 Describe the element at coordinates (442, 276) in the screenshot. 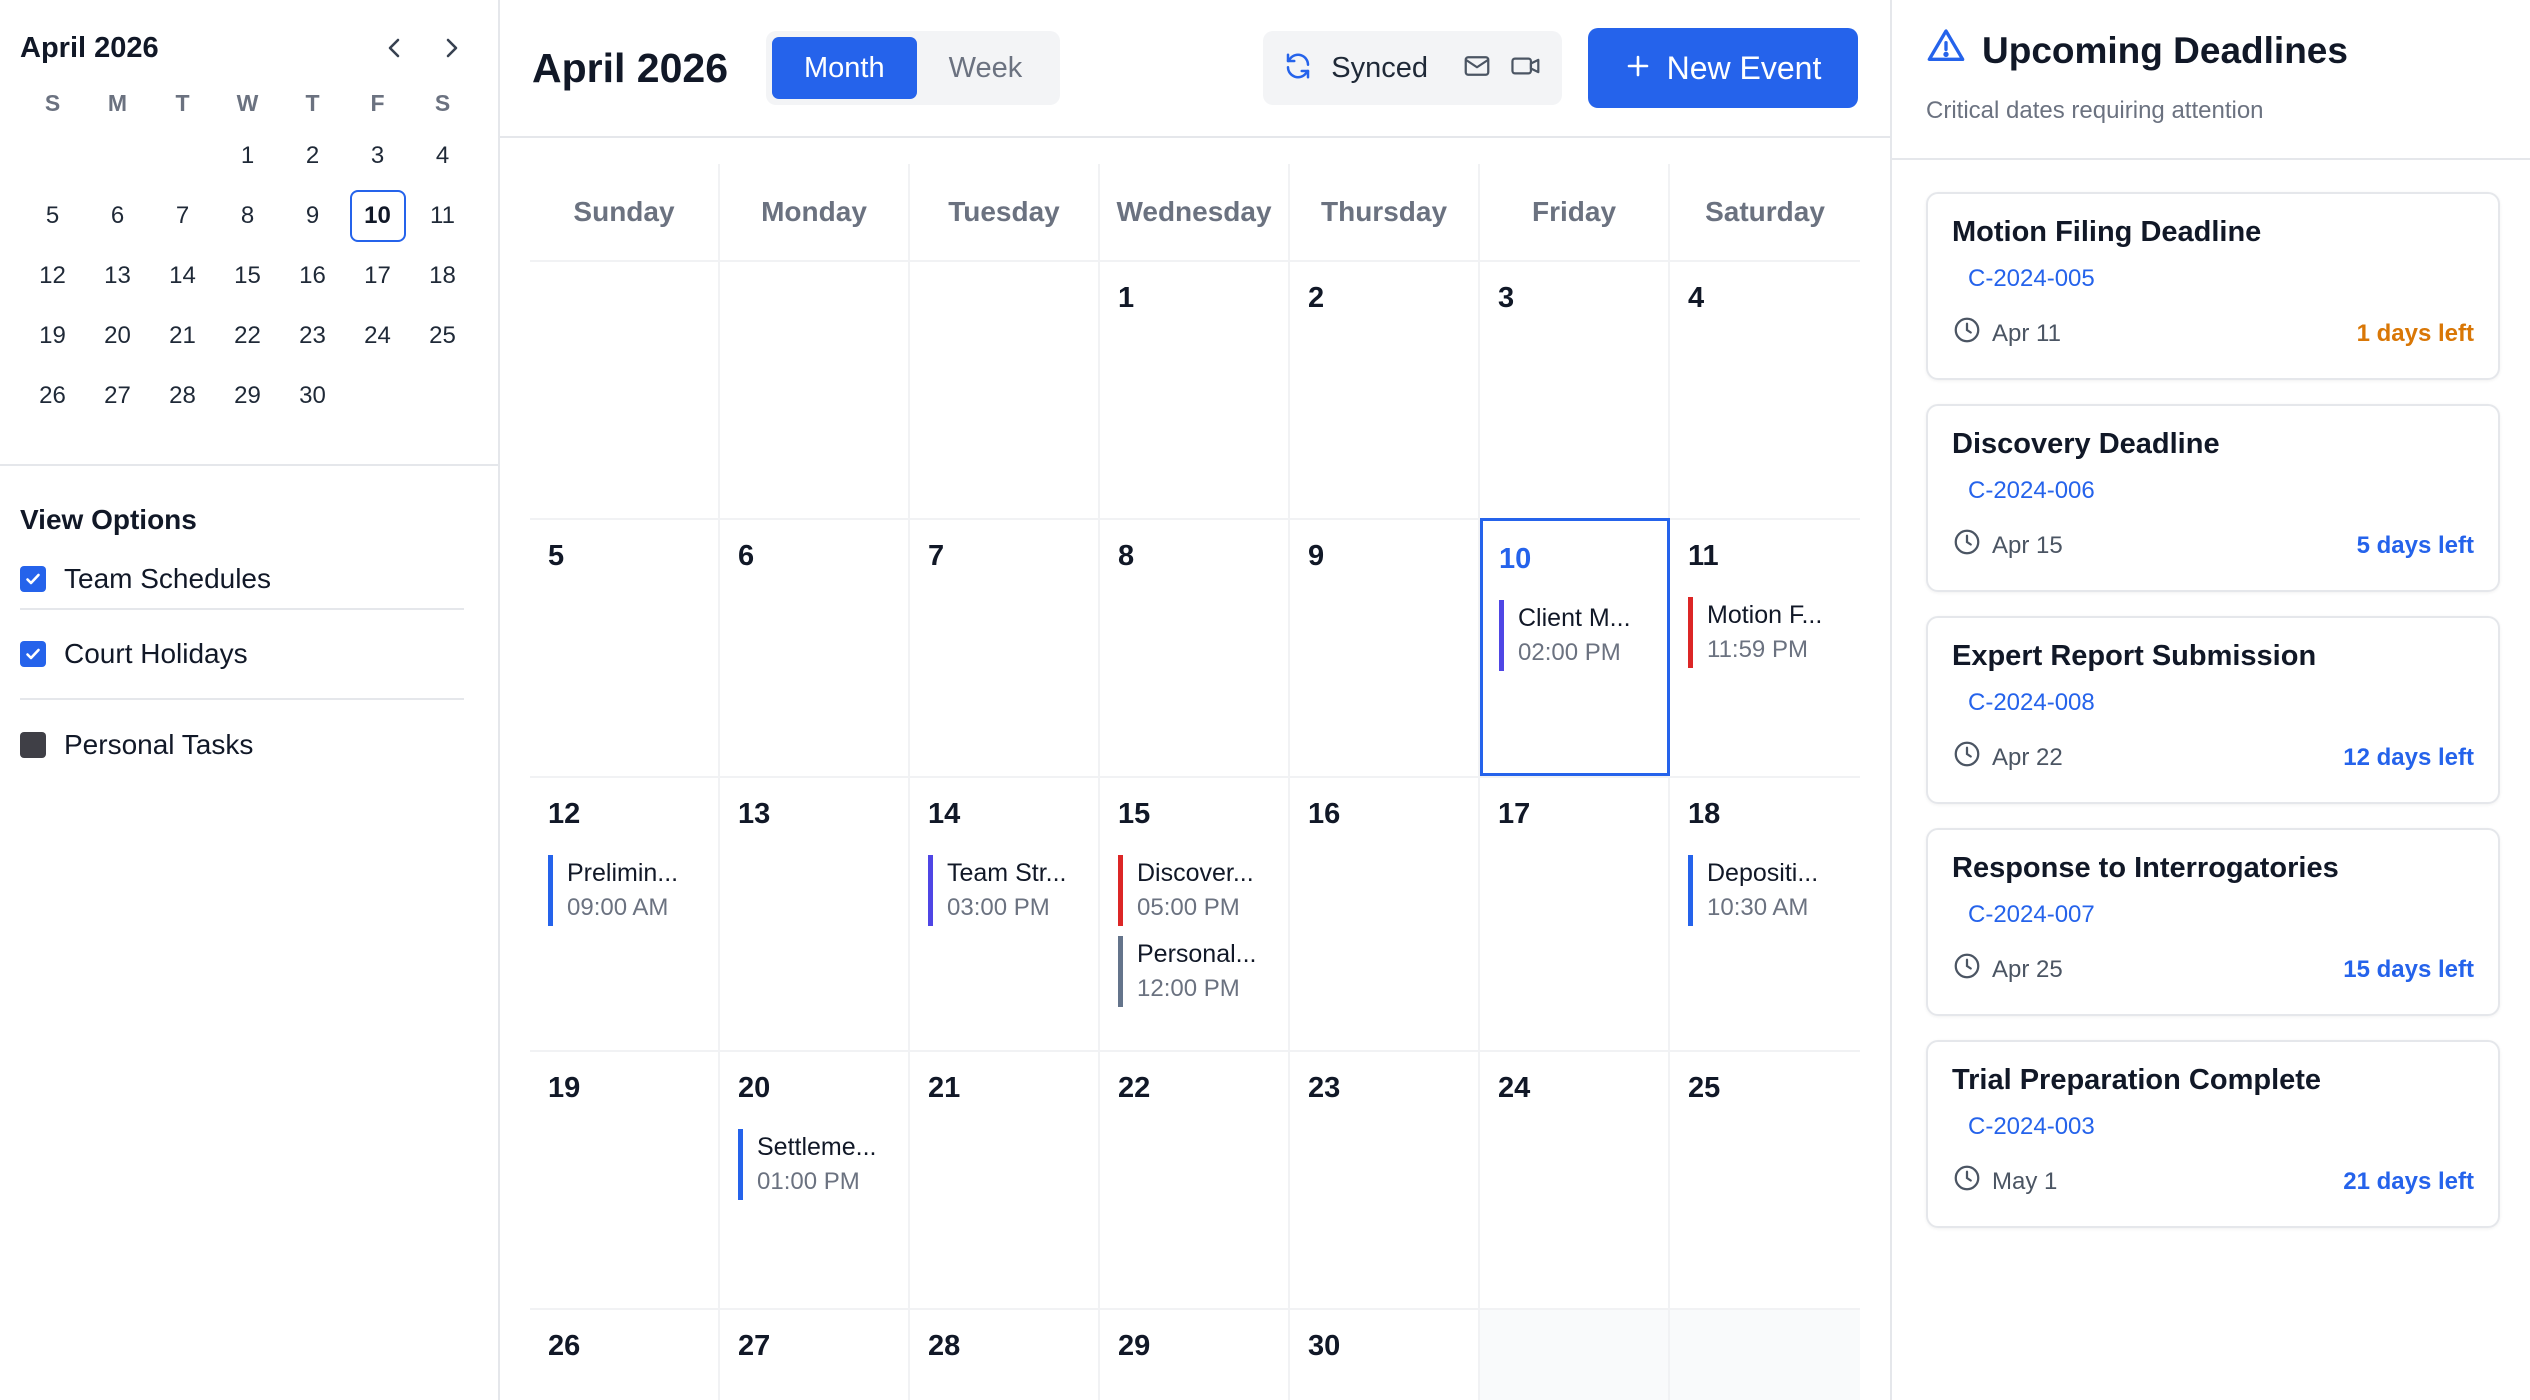

I see `mini-day: 18` at that location.